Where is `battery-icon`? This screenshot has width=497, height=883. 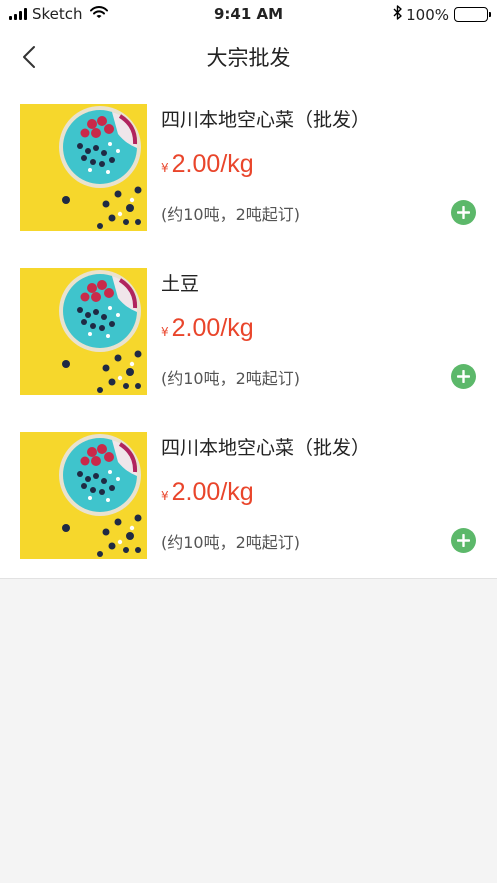
battery-icon is located at coordinates (472, 14).